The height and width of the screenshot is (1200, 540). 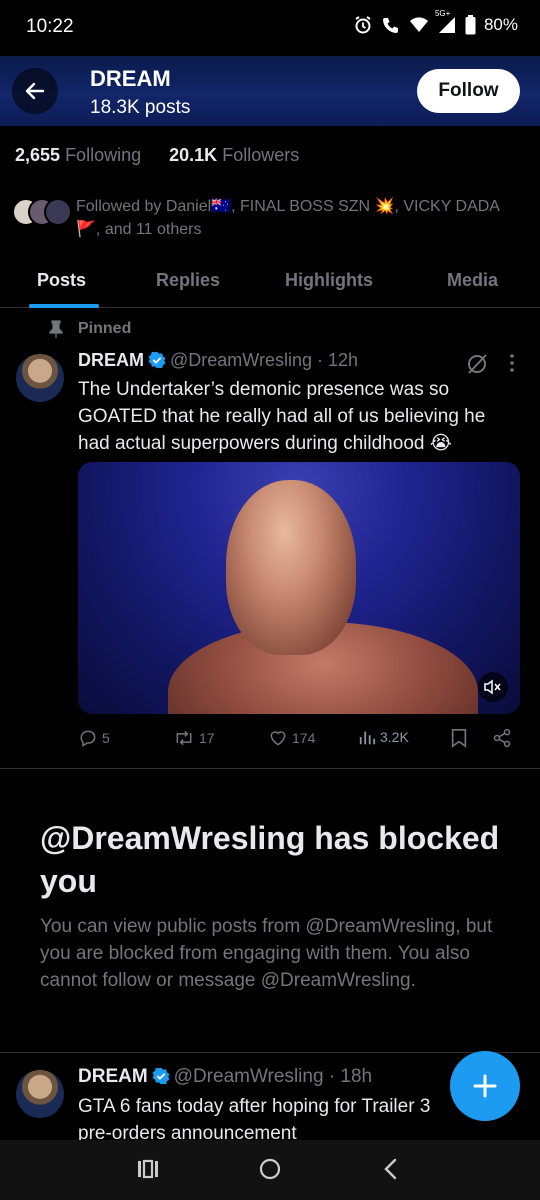 What do you see at coordinates (50, 26) in the screenshot?
I see `status-time: 10:22` at bounding box center [50, 26].